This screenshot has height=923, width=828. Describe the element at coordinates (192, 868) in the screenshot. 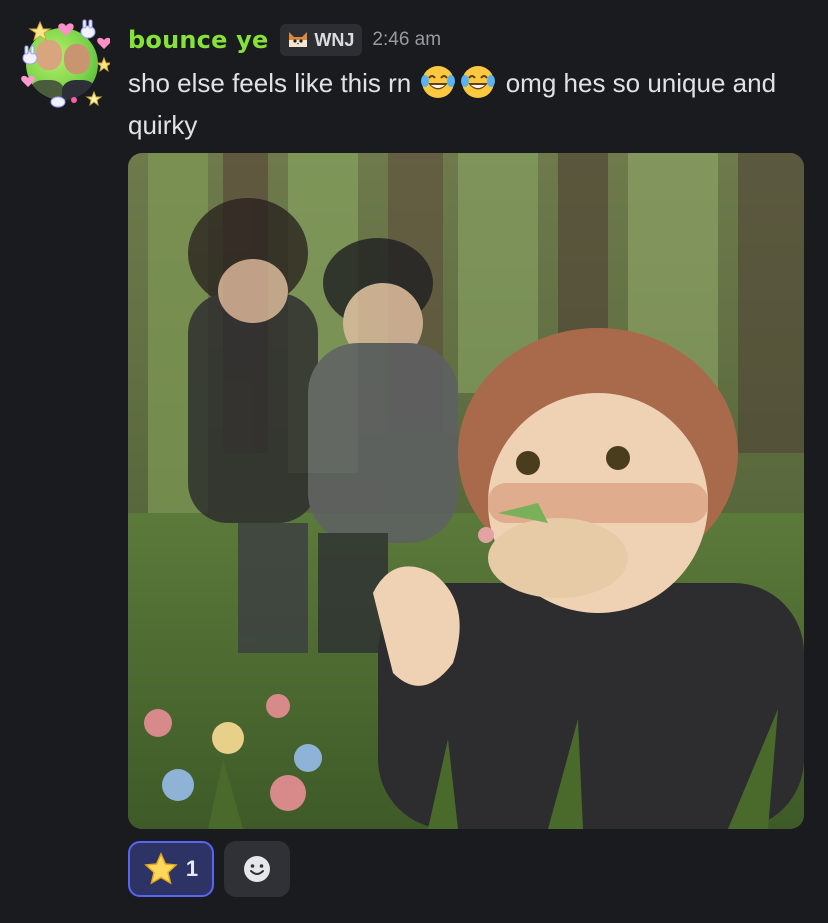

I see `reaction-count: 1` at that location.